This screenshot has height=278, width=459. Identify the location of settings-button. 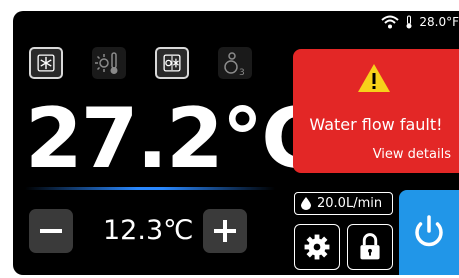
(317, 247).